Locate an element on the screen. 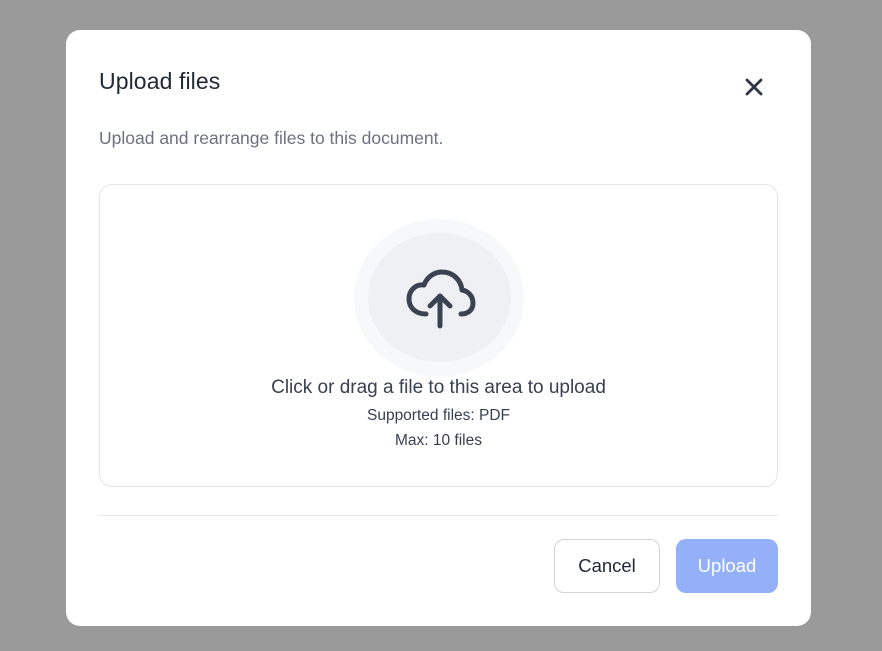 This screenshot has width=882, height=651. dialog-title: Upload files is located at coordinates (160, 81).